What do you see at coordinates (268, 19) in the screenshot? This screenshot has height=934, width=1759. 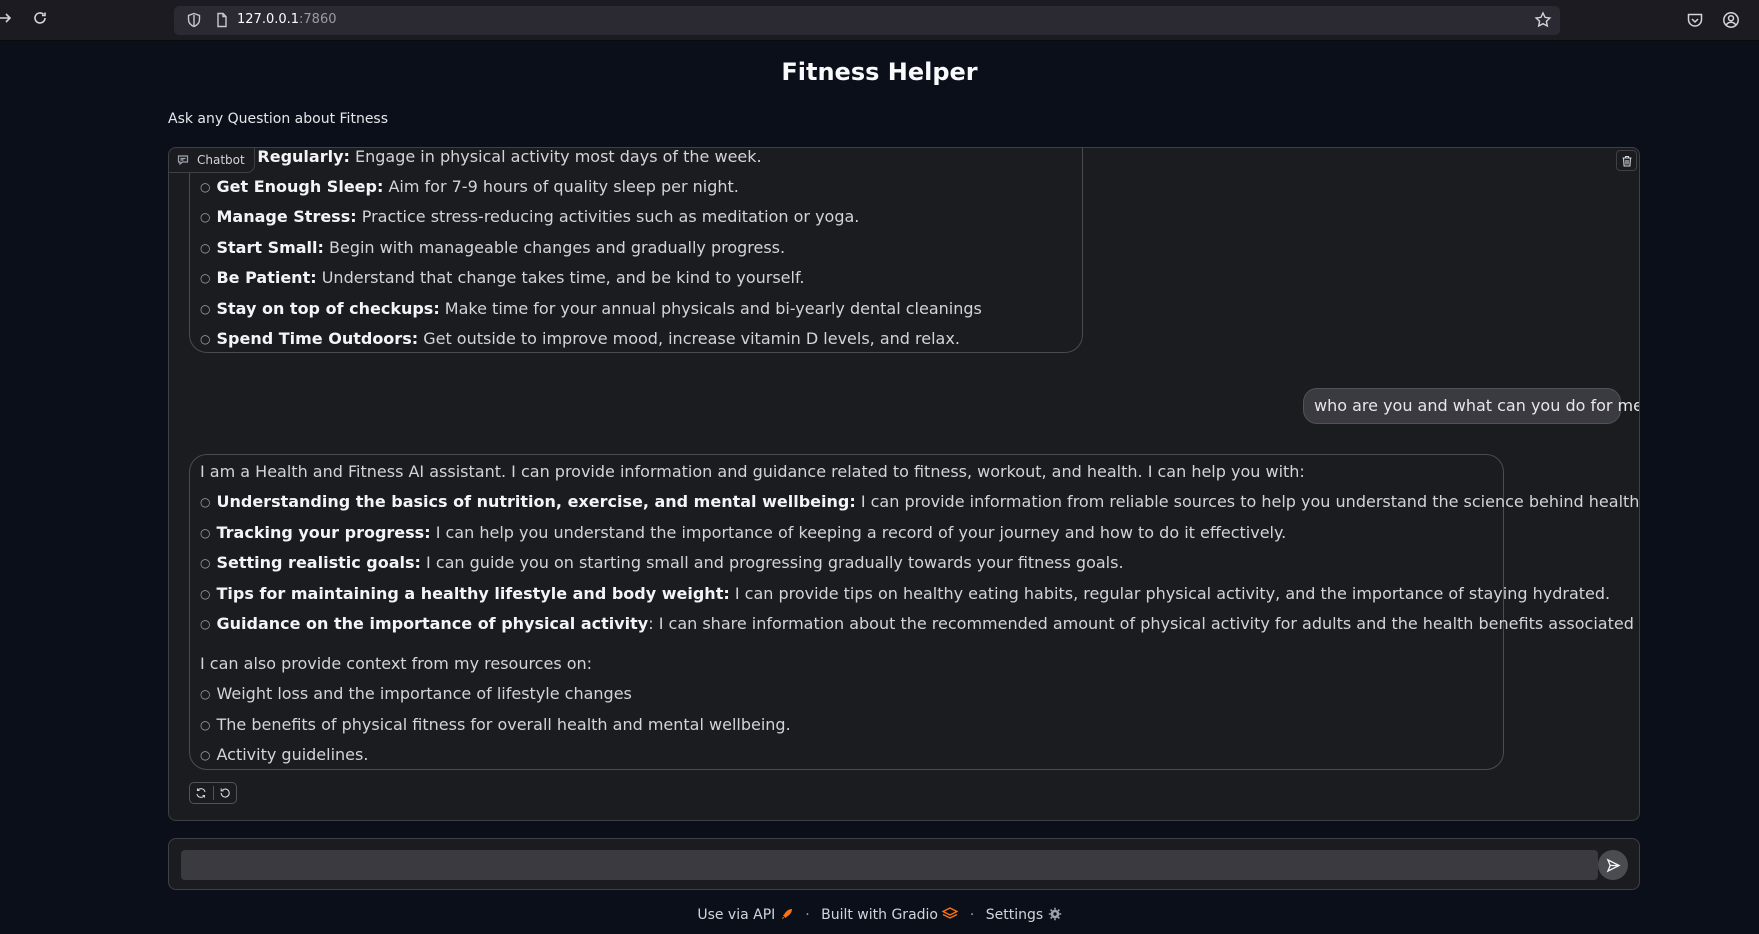 I see `url-host: 127.0.0.1` at bounding box center [268, 19].